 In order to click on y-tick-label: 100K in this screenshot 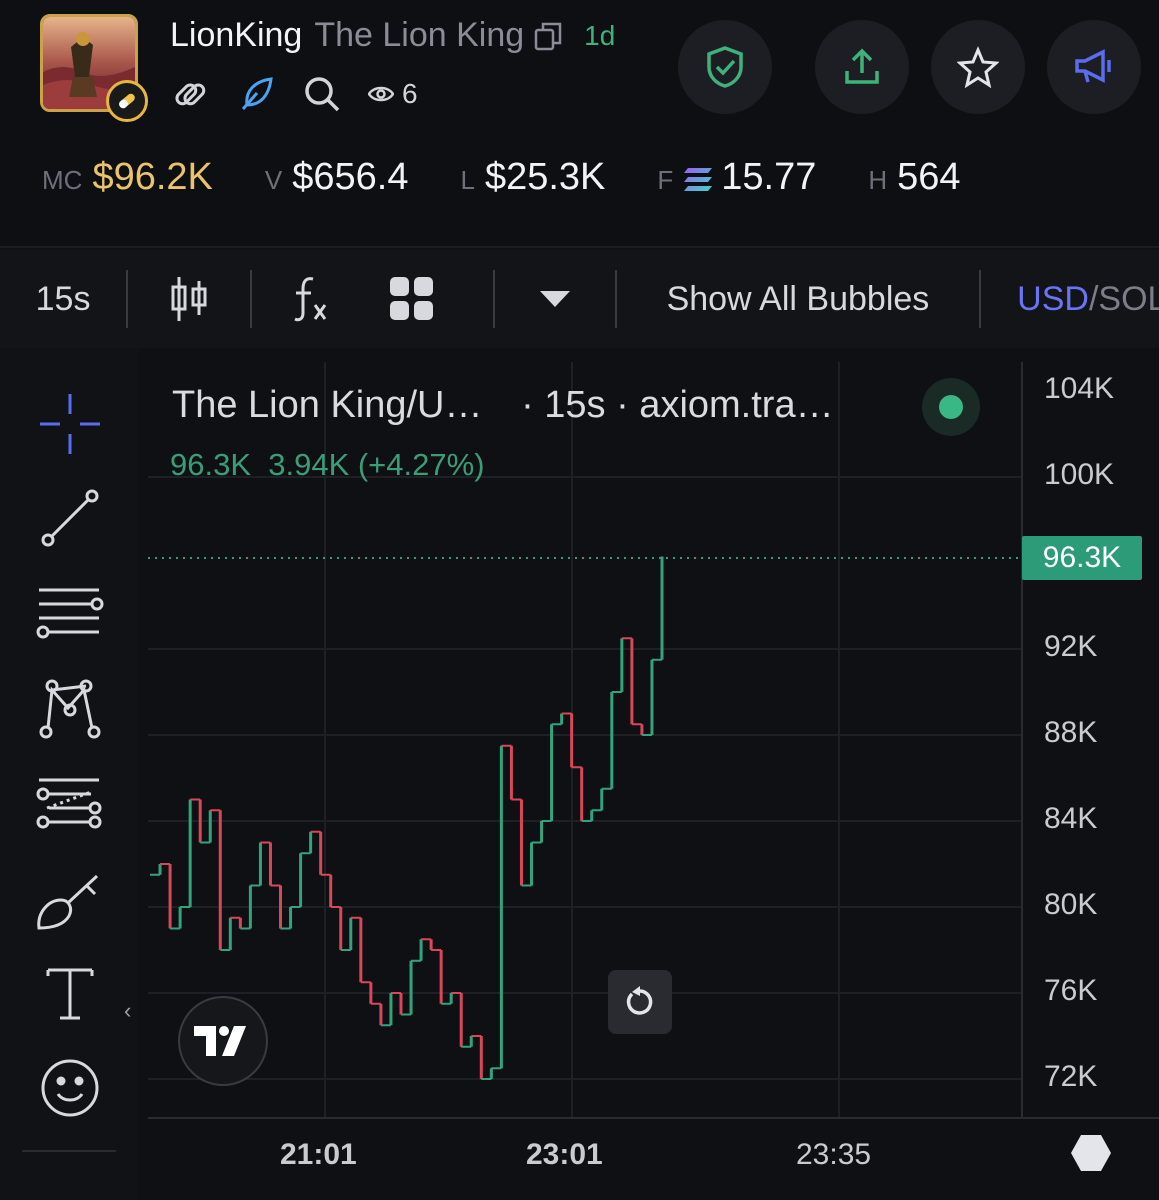, I will do `click(1079, 474)`.